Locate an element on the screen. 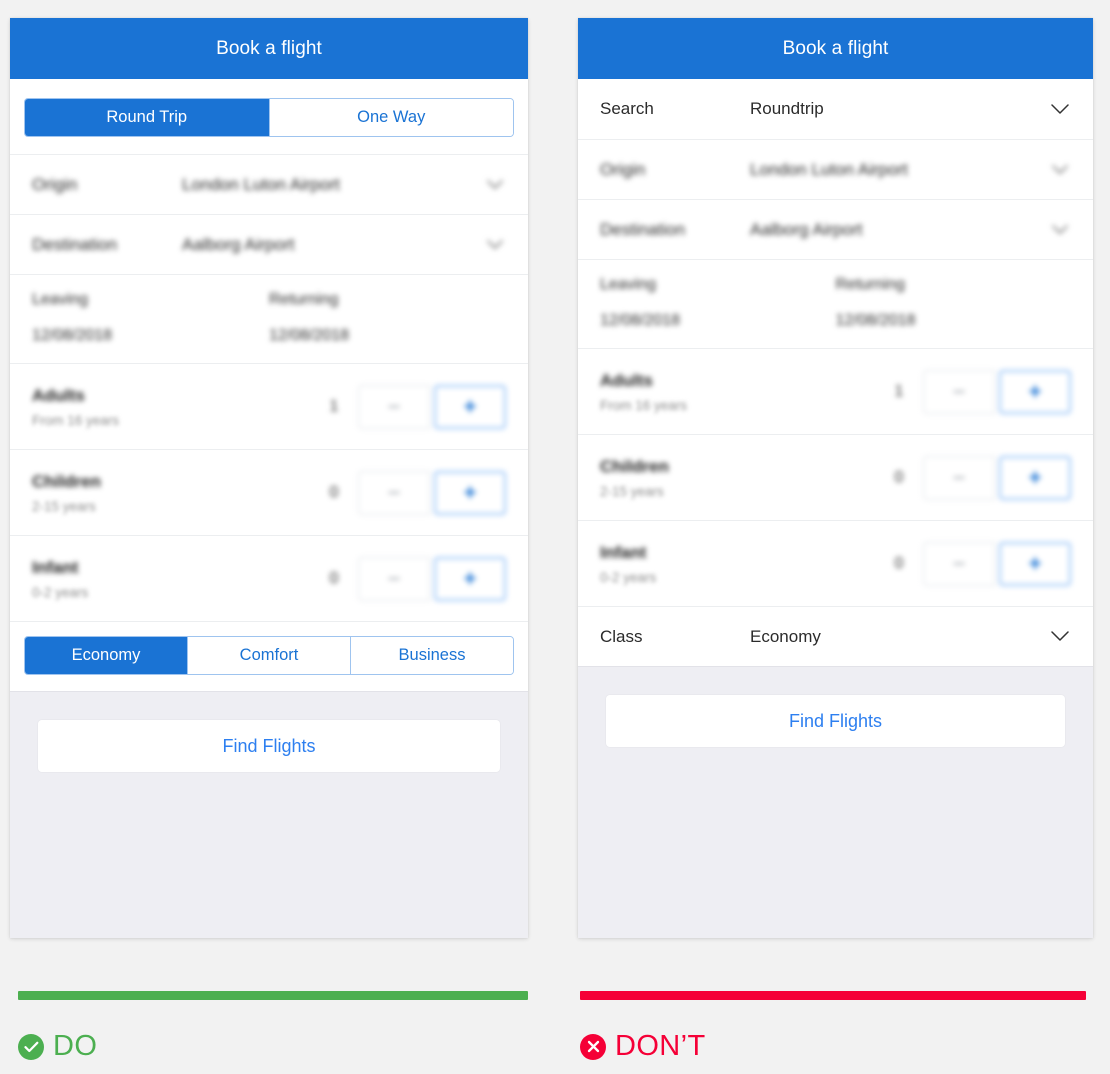 This screenshot has height=1074, width=1110. do-card-footer: Find Flights is located at coordinates (269, 814).